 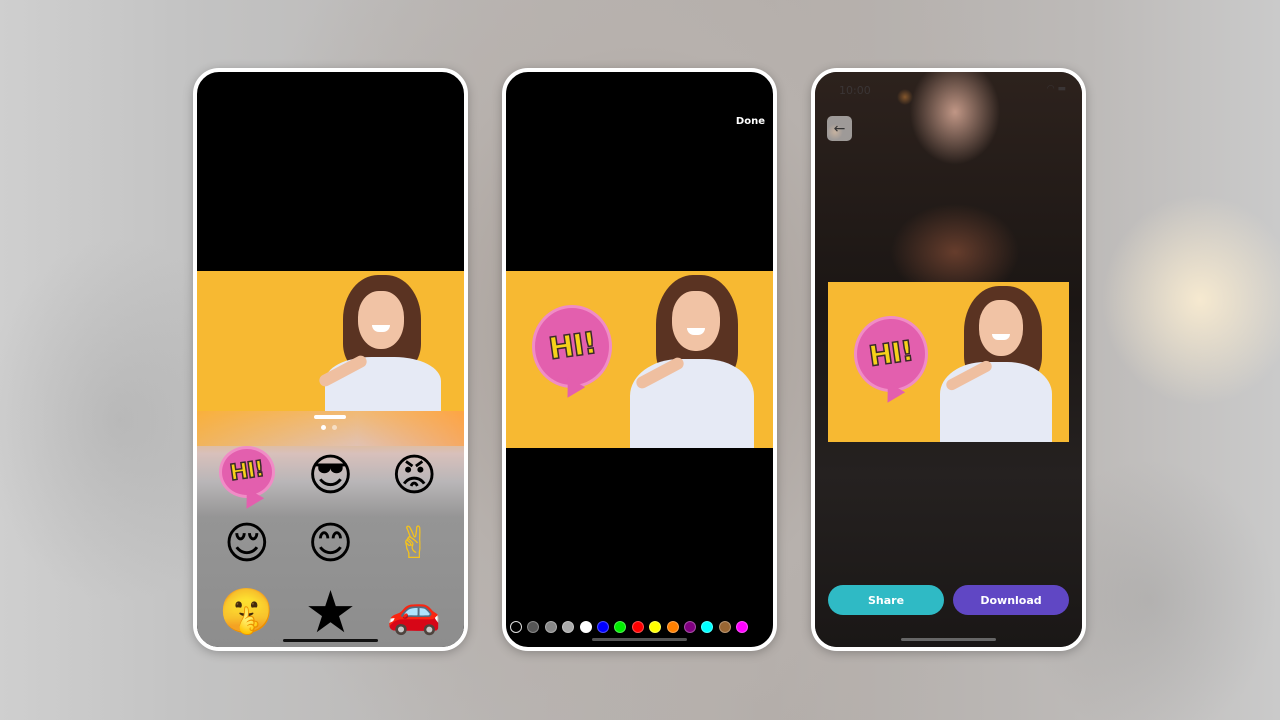 What do you see at coordinates (886, 600) in the screenshot?
I see `share-button: Share` at bounding box center [886, 600].